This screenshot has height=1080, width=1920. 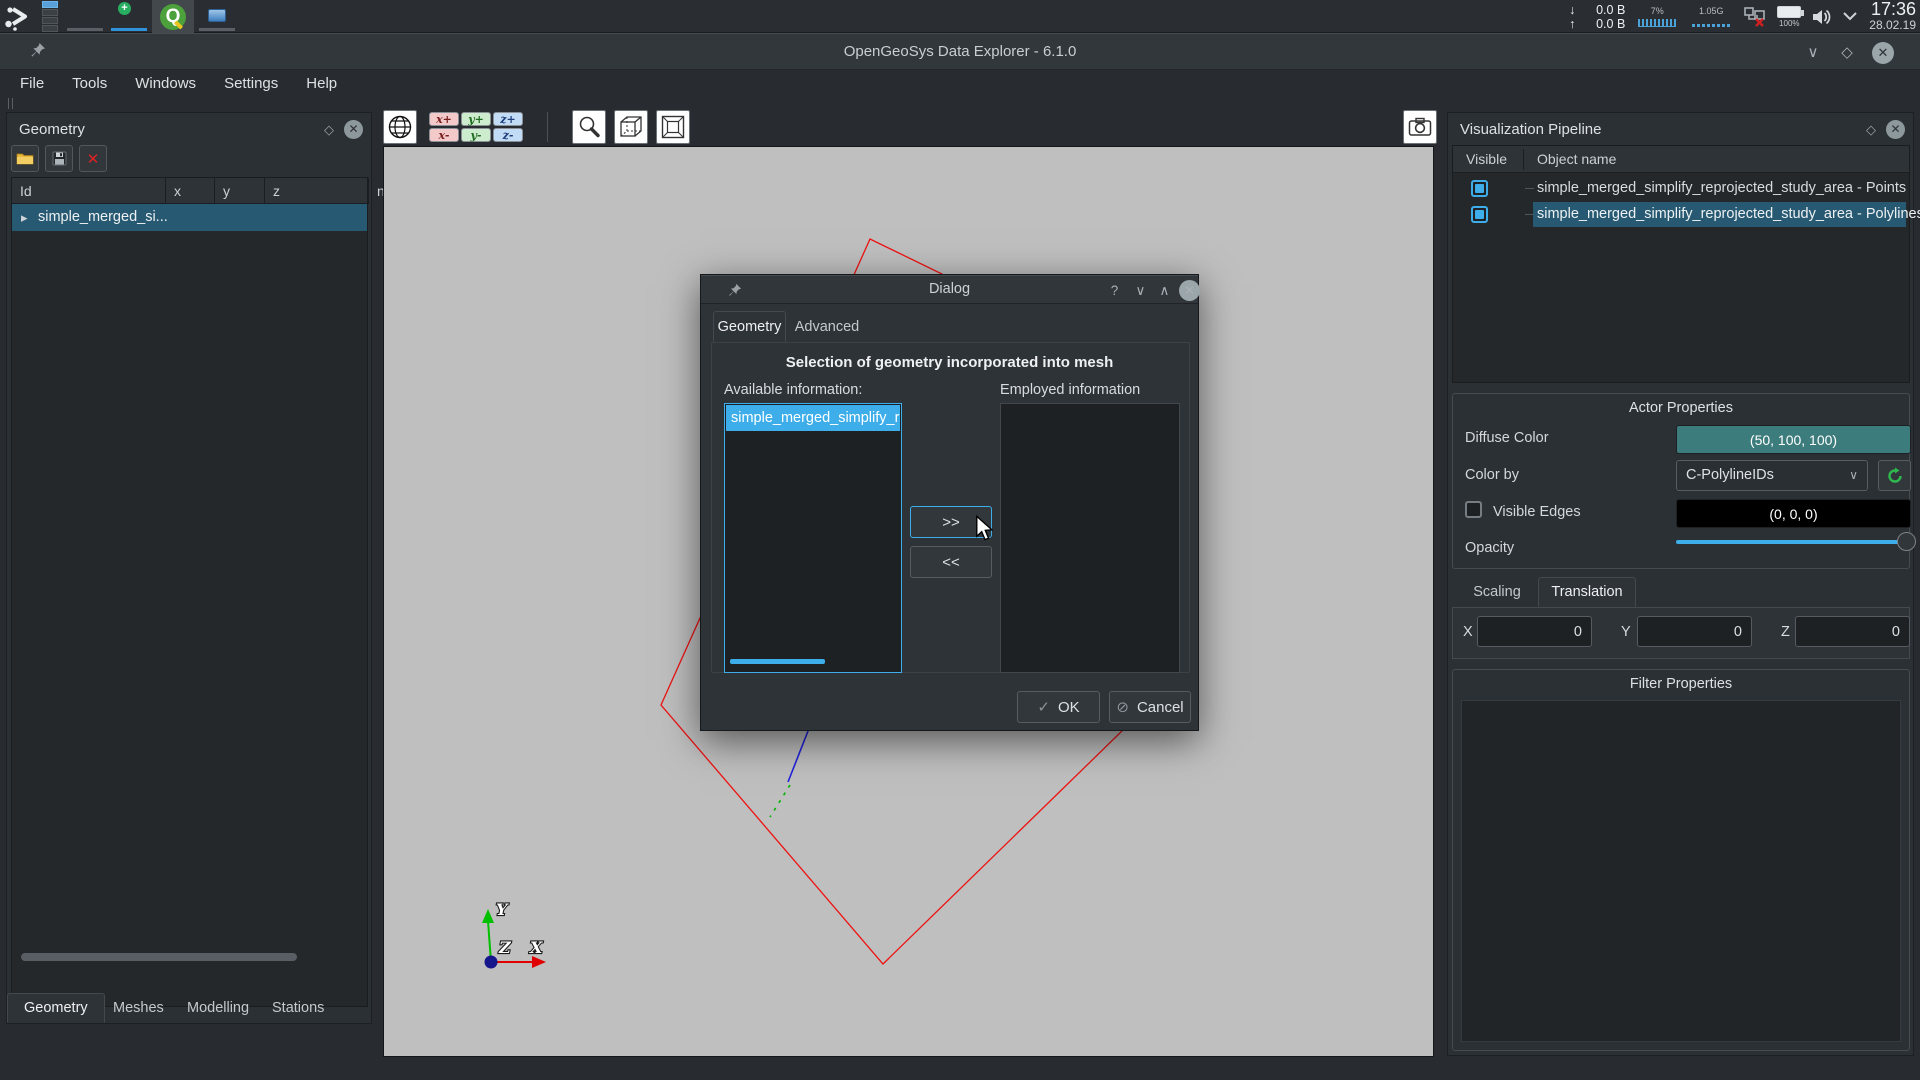 What do you see at coordinates (813, 418) in the screenshot?
I see `available-item-selected: simple_merged_simplify_repr` at bounding box center [813, 418].